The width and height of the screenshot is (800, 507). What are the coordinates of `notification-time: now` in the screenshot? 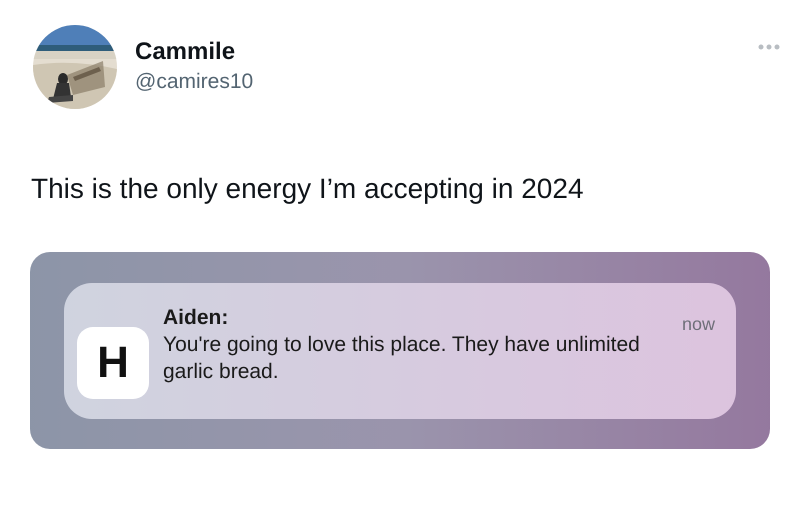 It's located at (698, 324).